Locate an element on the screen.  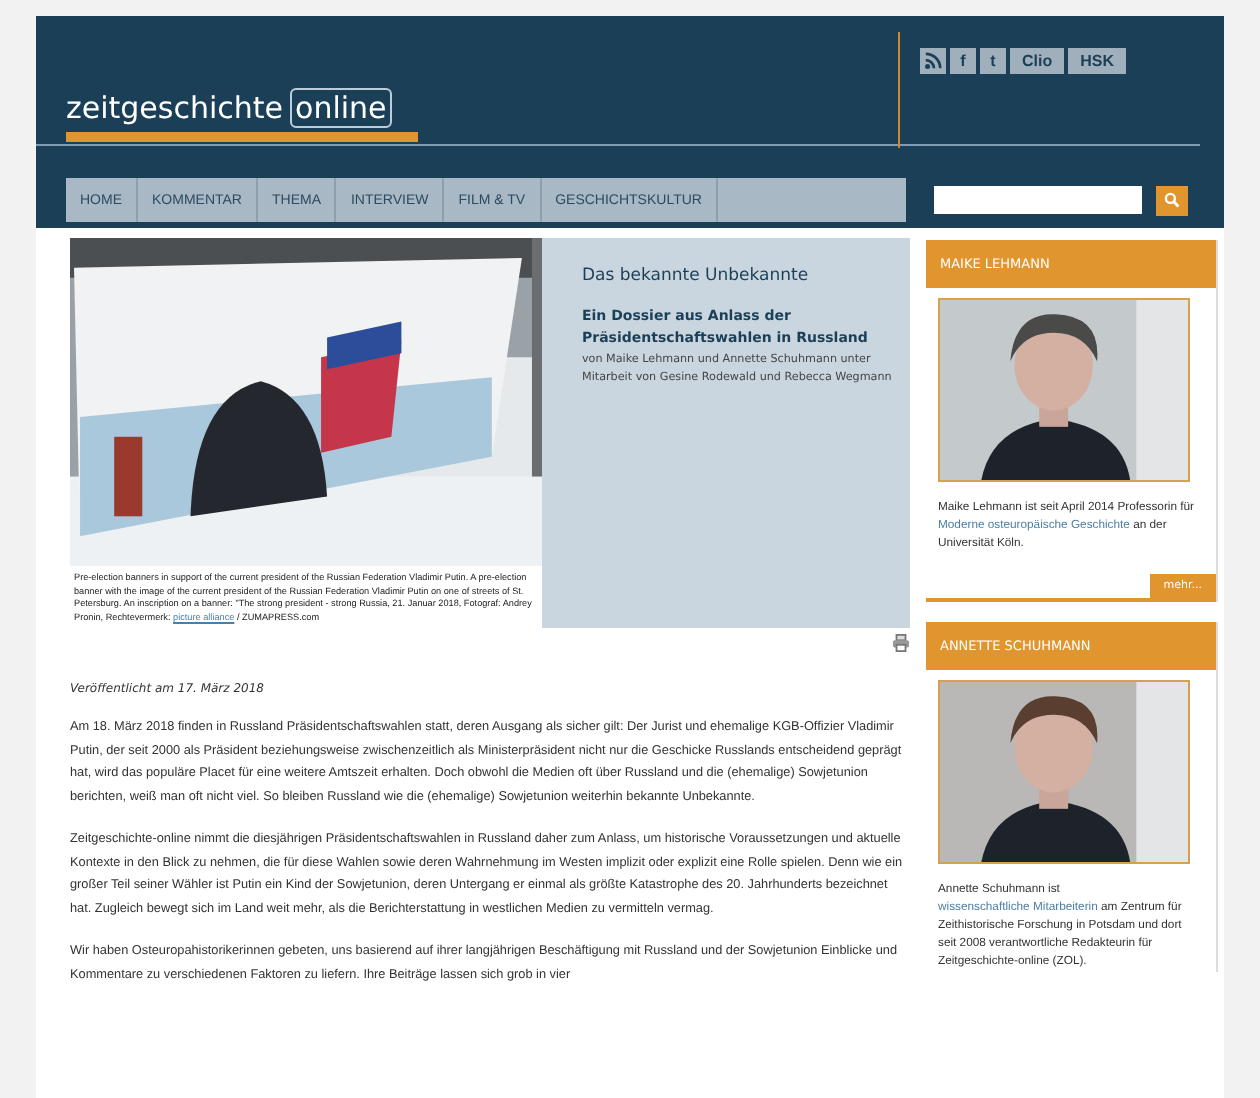
search-icon is located at coordinates (1172, 200).